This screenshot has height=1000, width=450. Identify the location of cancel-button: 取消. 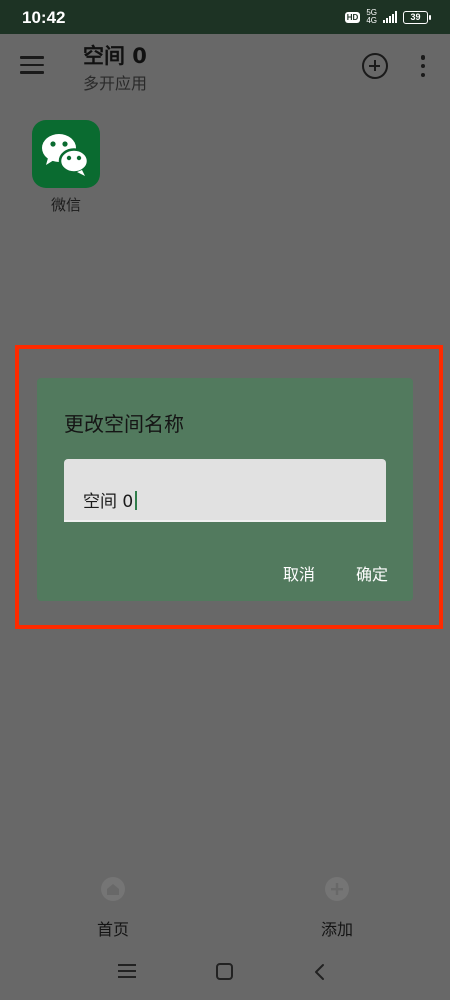
(299, 573).